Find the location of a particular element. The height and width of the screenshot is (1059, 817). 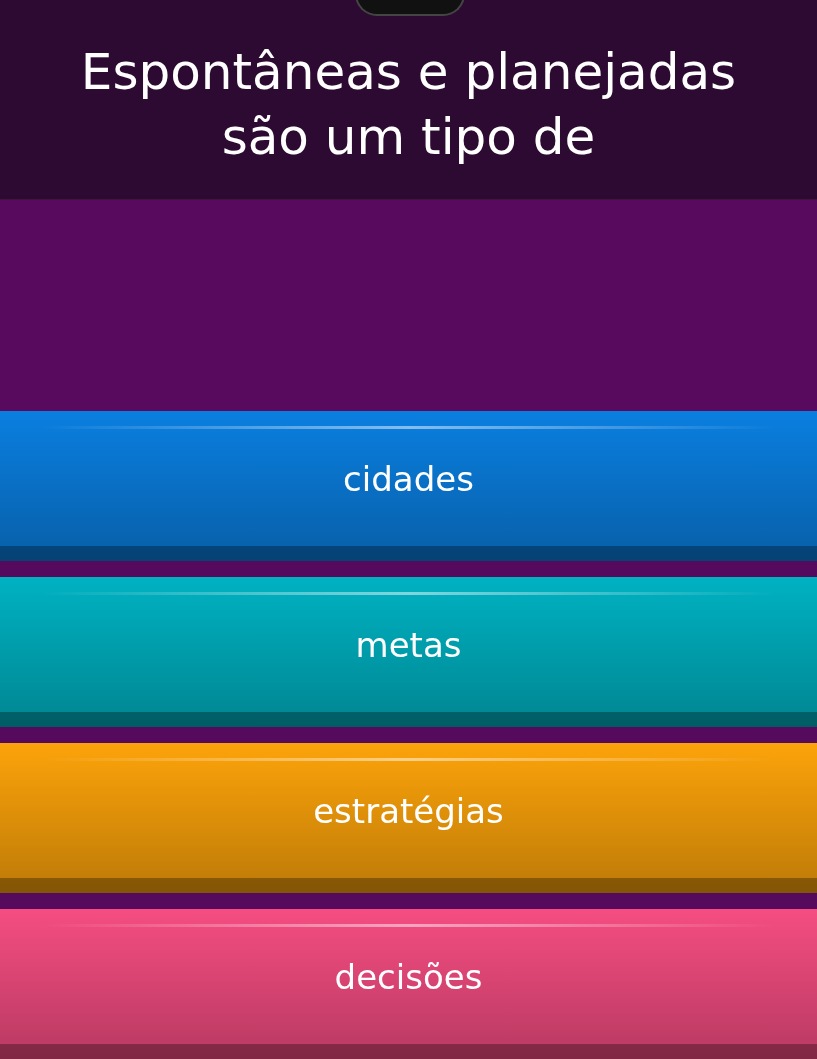

answer-option: decisões is located at coordinates (408, 984).